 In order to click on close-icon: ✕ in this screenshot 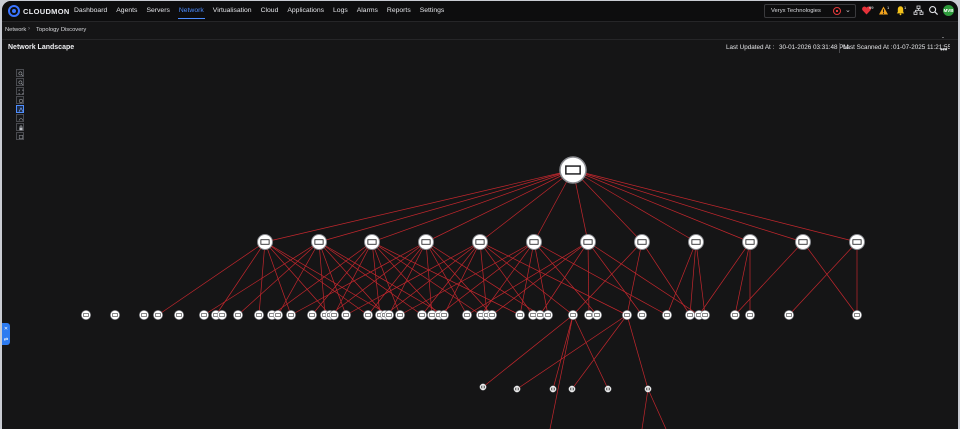, I will do `click(6, 328)`.